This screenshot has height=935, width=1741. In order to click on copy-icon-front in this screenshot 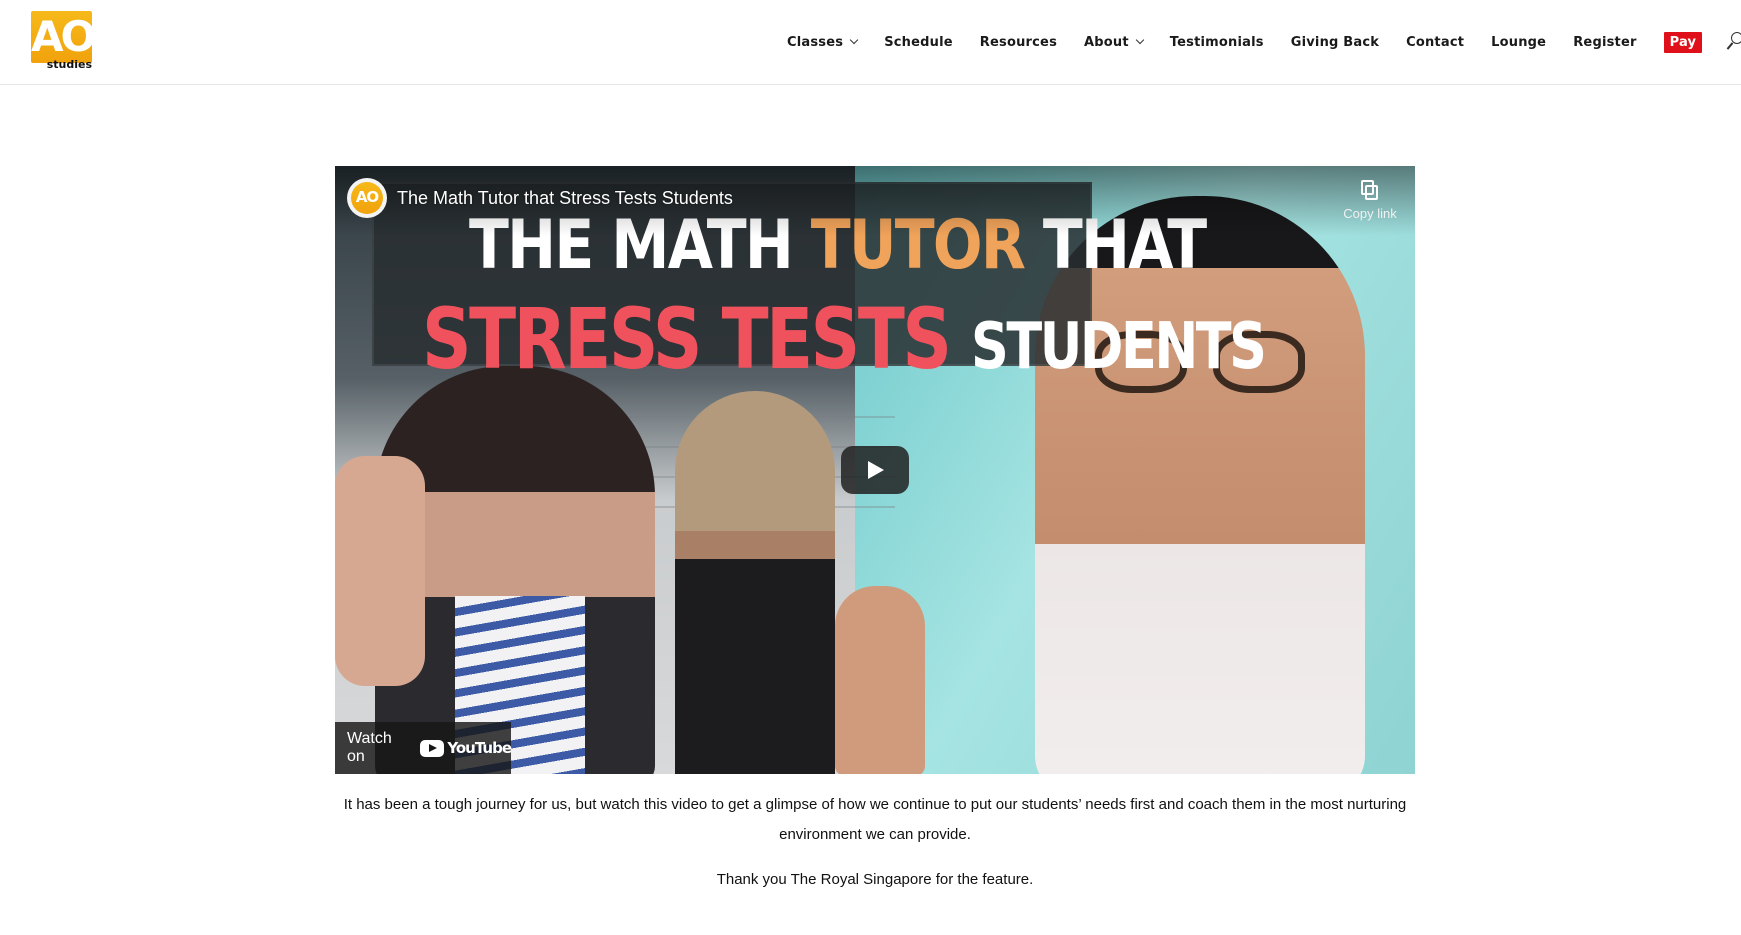, I will do `click(1371, 192)`.